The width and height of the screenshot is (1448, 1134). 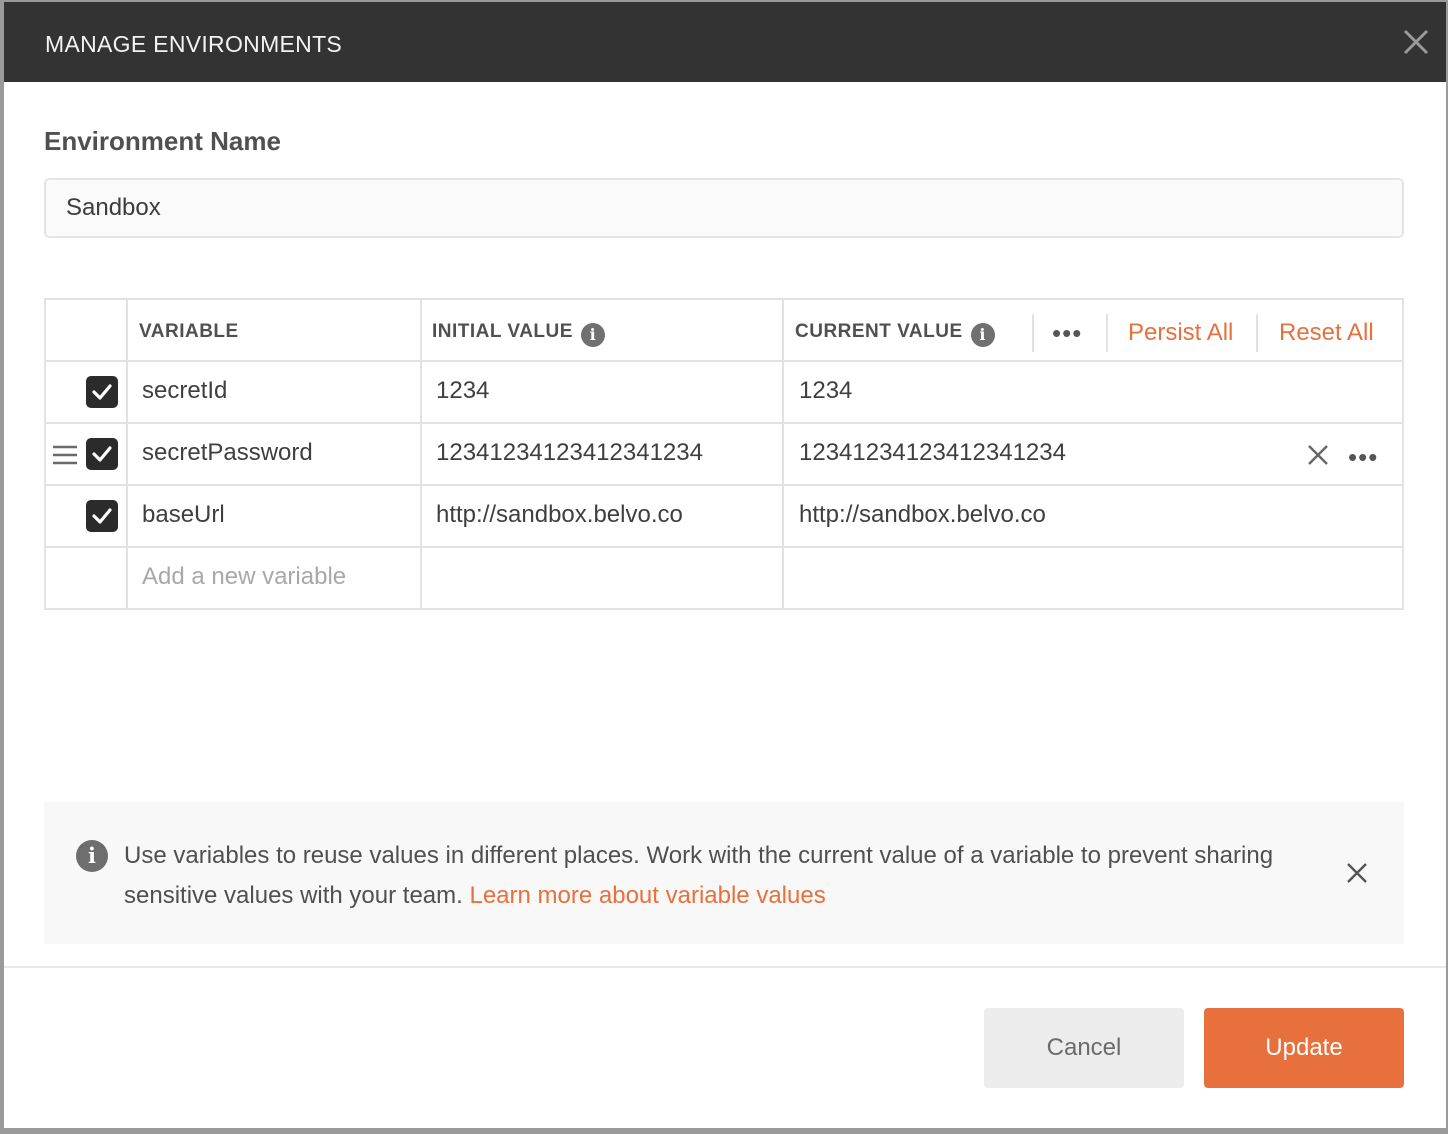 What do you see at coordinates (725, 967) in the screenshot?
I see `footer-divider` at bounding box center [725, 967].